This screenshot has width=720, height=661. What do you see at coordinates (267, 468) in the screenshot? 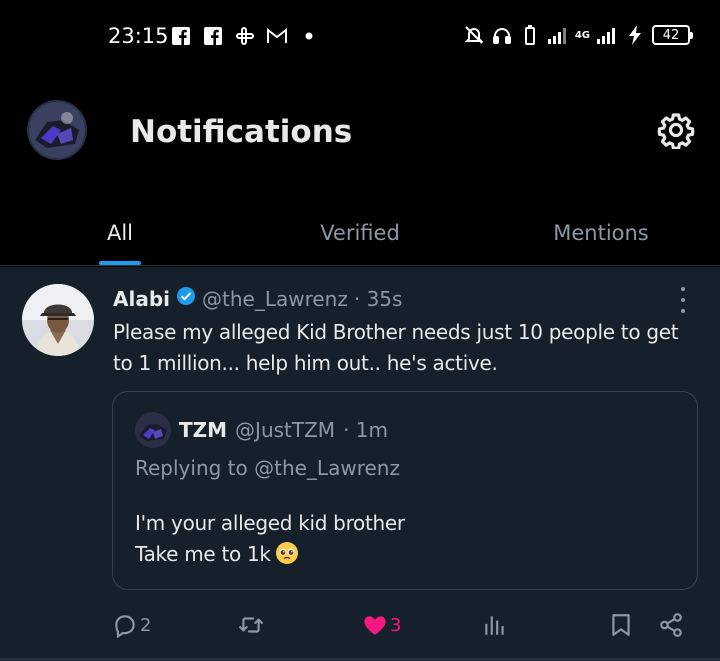
I see `replying-to-label: Replying to @the_Lawrenz` at bounding box center [267, 468].